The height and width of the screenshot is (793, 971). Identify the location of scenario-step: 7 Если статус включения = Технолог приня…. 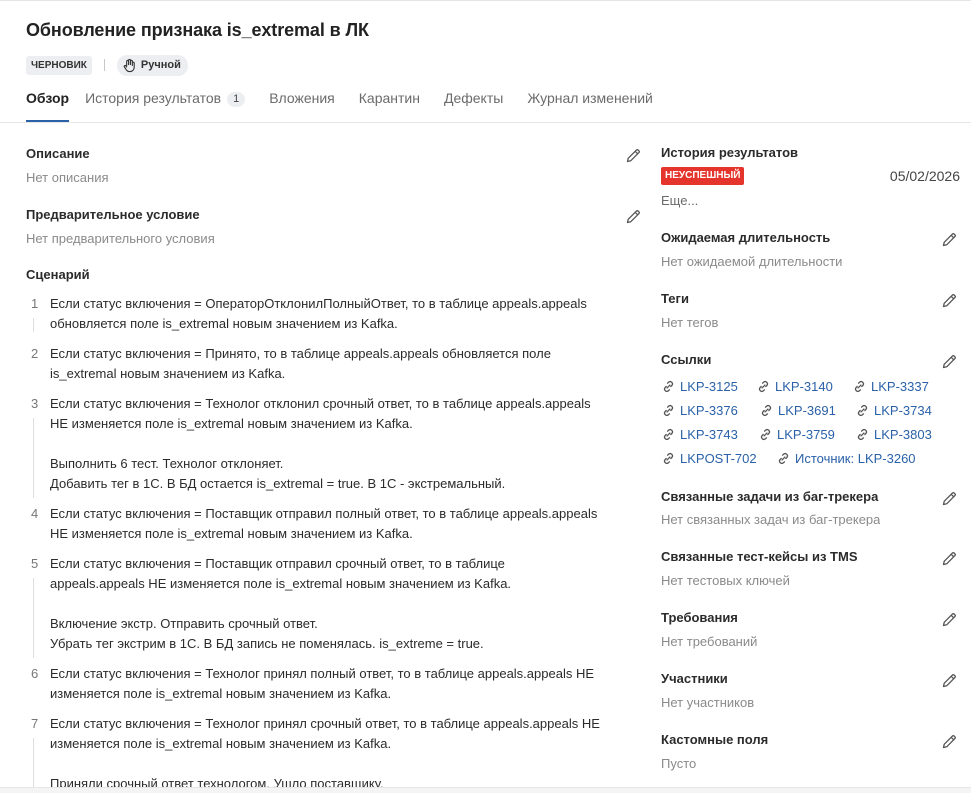
(333, 751).